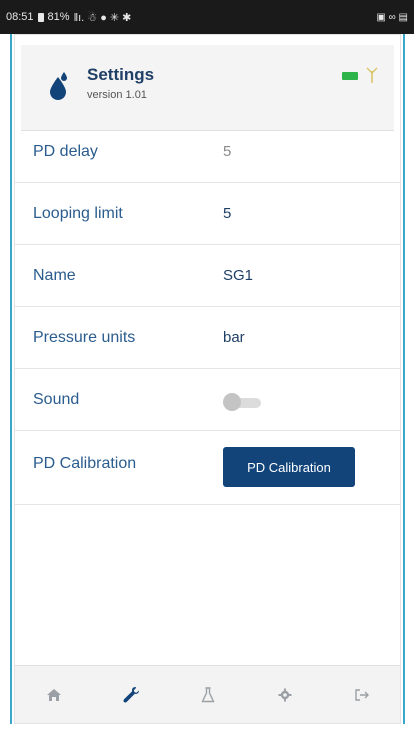 This screenshot has height=740, width=414. I want to click on setting-value: SG1, so click(238, 275).